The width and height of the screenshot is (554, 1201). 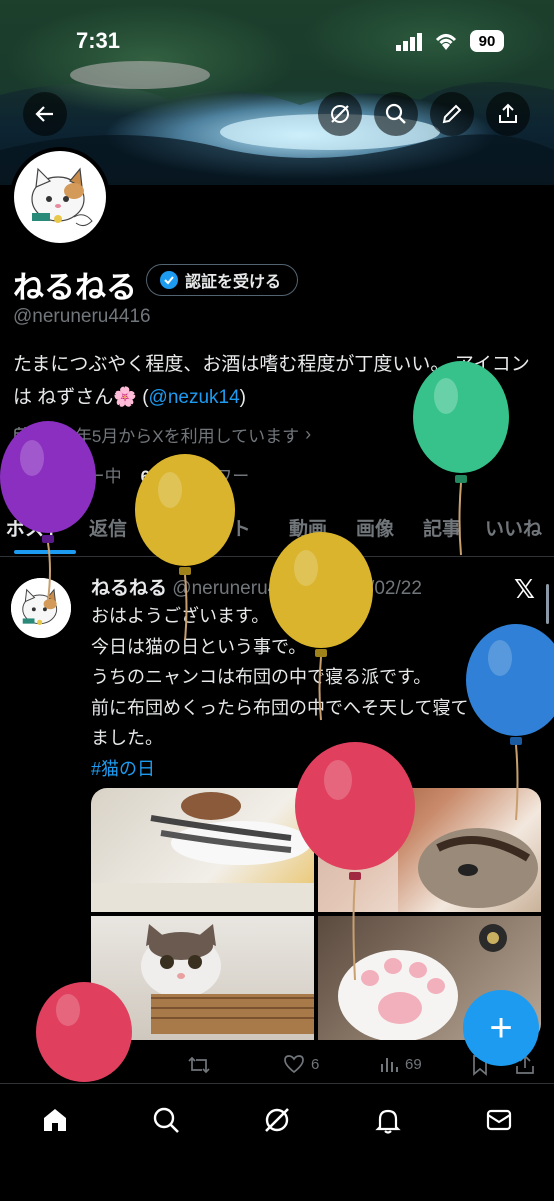 What do you see at coordinates (169, 280) in the screenshot?
I see `verified-badge-icon` at bounding box center [169, 280].